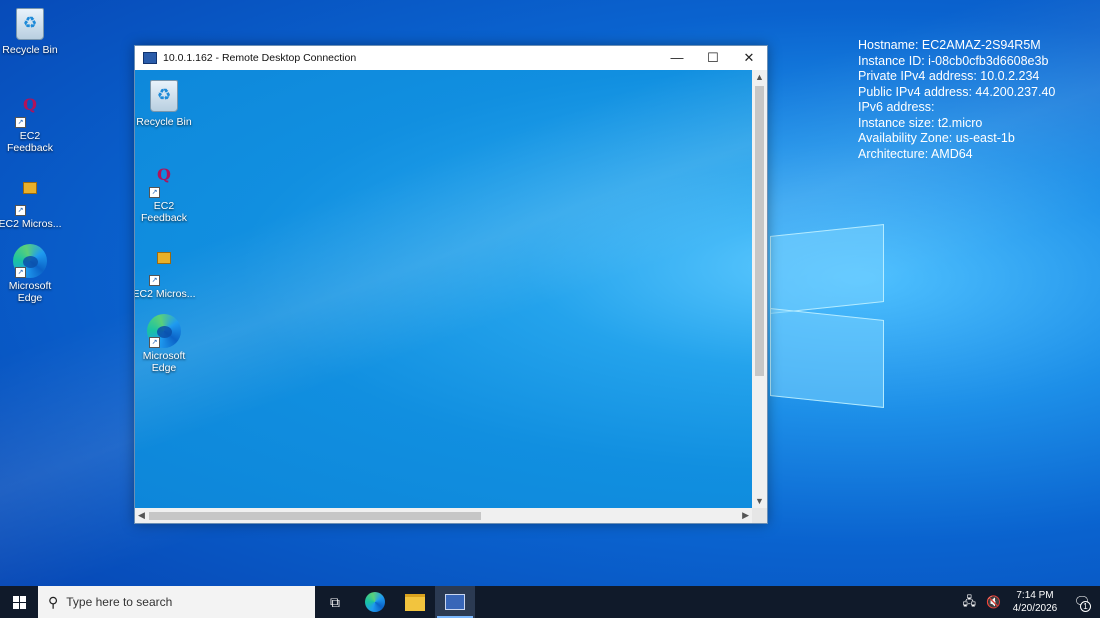 Image resolution: width=1100 pixels, height=618 pixels. What do you see at coordinates (896, 107) in the screenshot?
I see `ipv6-text: IPv6 address:` at bounding box center [896, 107].